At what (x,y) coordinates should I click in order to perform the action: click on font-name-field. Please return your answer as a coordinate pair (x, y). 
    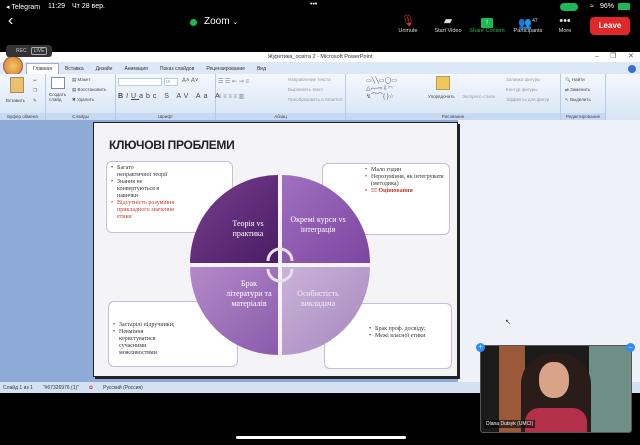
    Looking at the image, I should click on (140, 82).